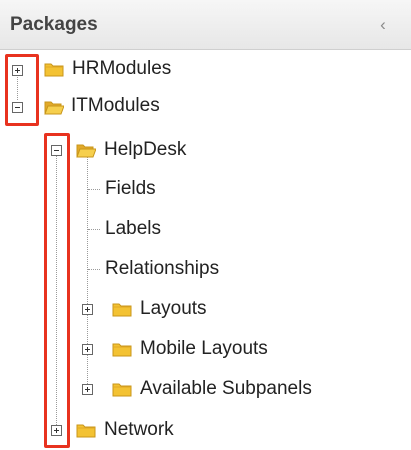 The image size is (411, 450). I want to click on highlight-box-child-level, so click(57, 290).